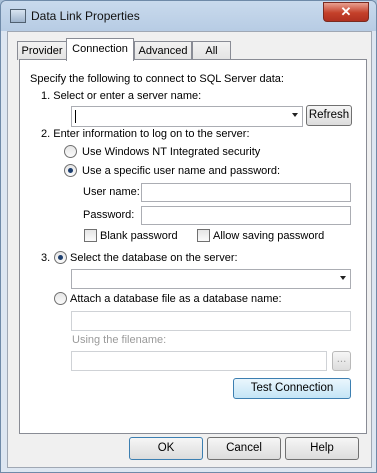 The width and height of the screenshot is (377, 473). I want to click on database-combo, so click(211, 279).